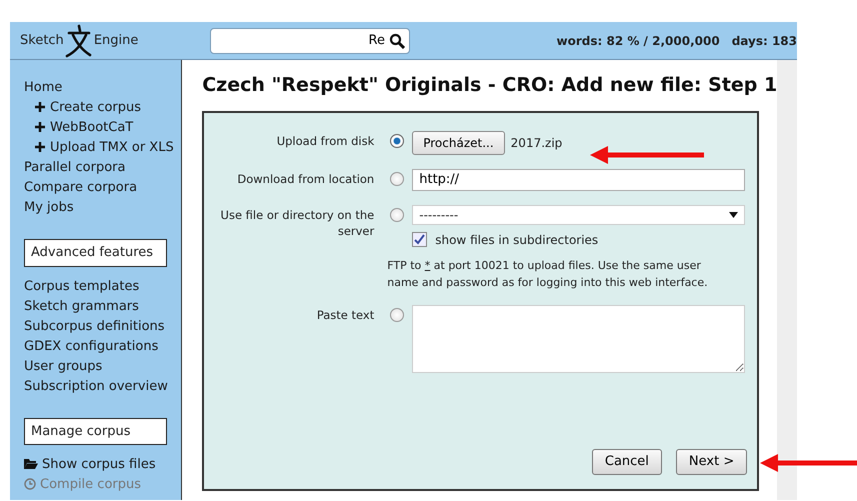 The image size is (857, 501). I want to click on field-label: Upload from disk, so click(325, 140).